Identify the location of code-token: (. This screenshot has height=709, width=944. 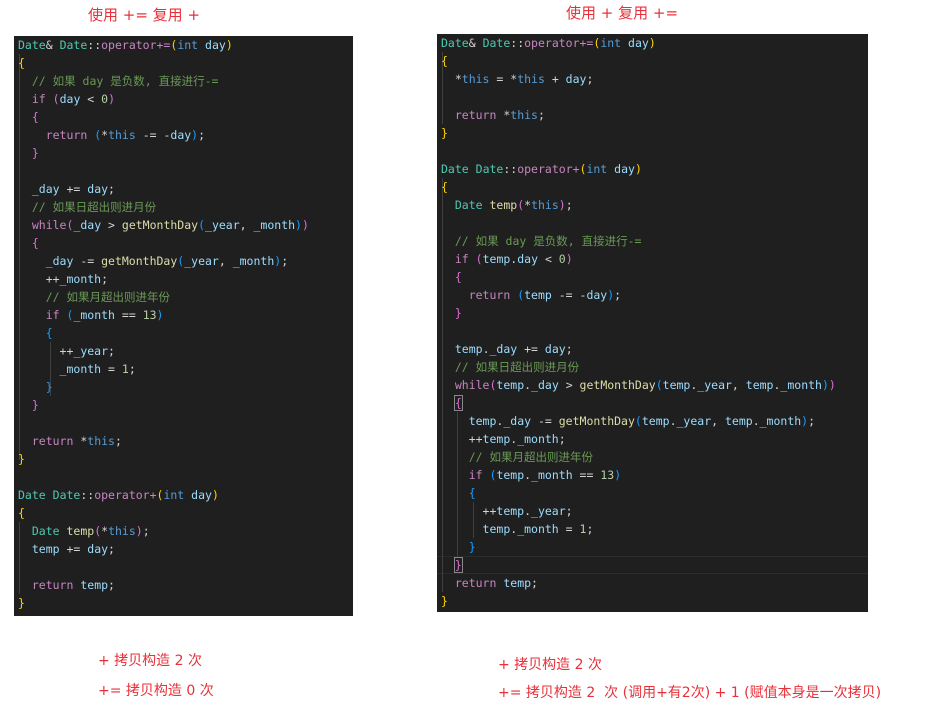
(202, 225).